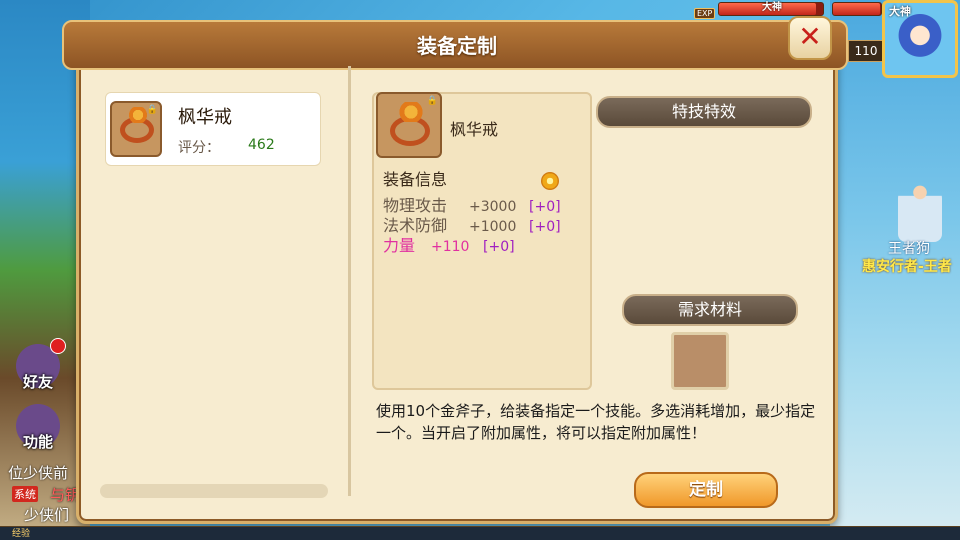 This screenshot has height=540, width=960. I want to click on function-label: 功能, so click(37, 442).